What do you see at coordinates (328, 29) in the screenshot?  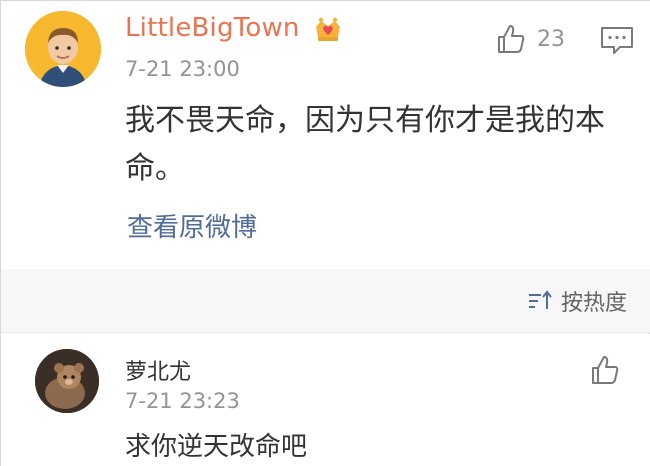 I see `crown-heart-icon` at bounding box center [328, 29].